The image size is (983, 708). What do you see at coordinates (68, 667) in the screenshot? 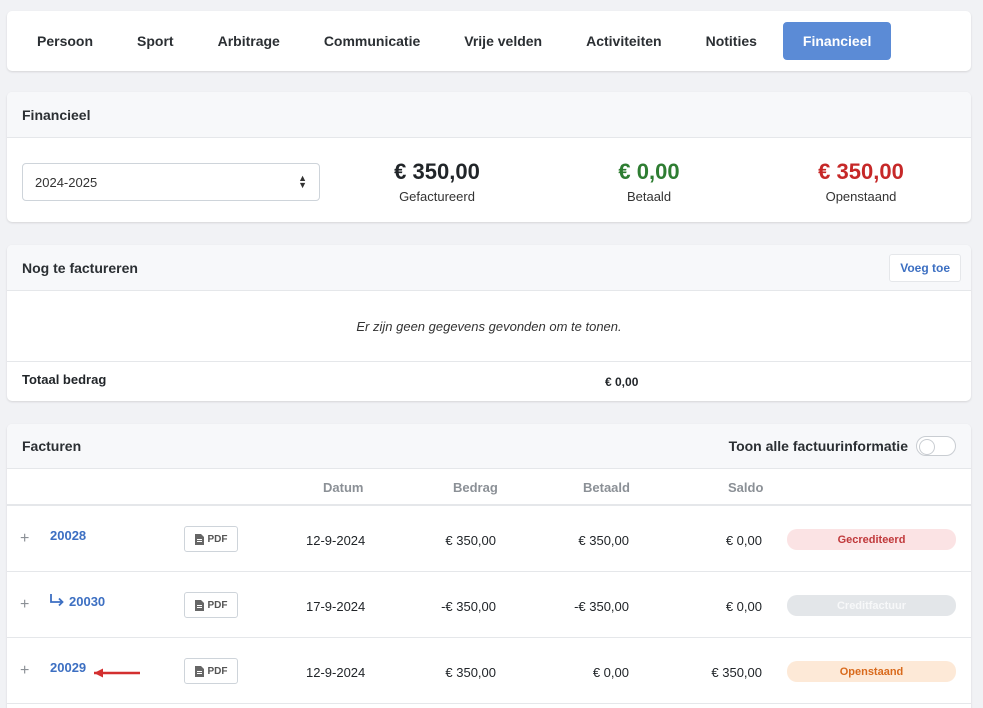
I see `invoice-link: 20029` at bounding box center [68, 667].